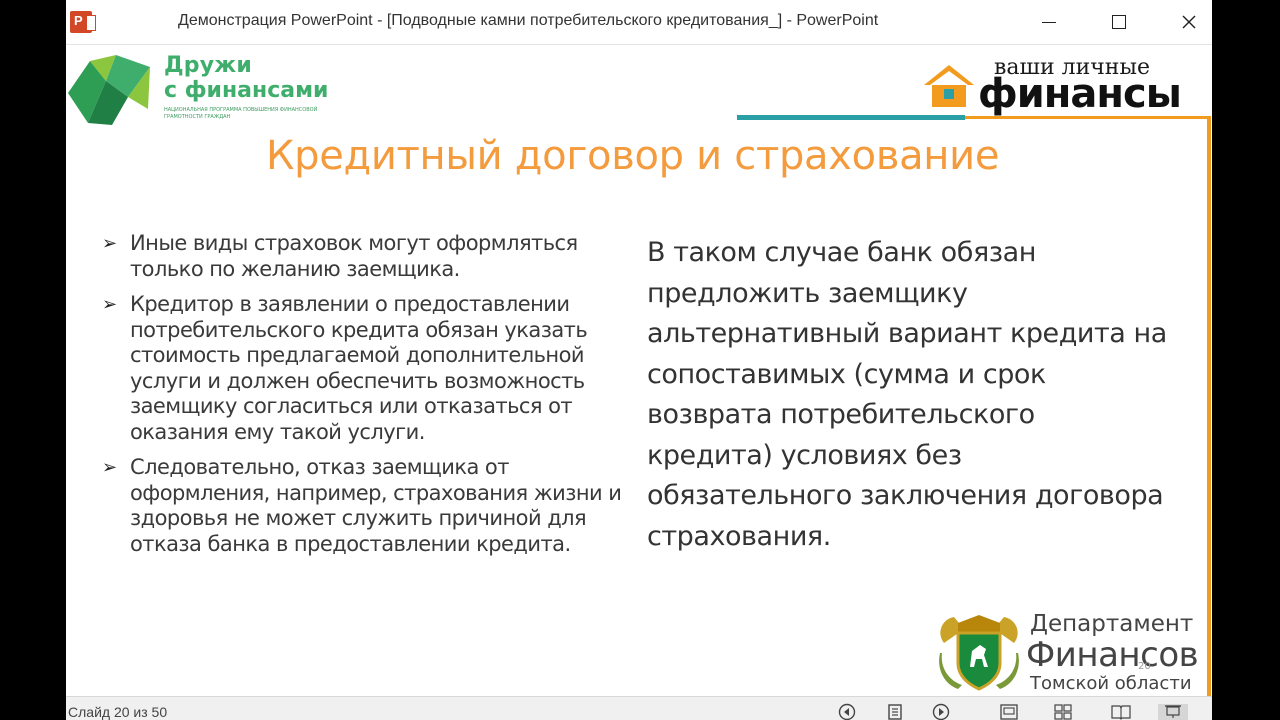 The height and width of the screenshot is (720, 1280). What do you see at coordinates (1111, 683) in the screenshot?
I see `department-line3: Томской области` at bounding box center [1111, 683].